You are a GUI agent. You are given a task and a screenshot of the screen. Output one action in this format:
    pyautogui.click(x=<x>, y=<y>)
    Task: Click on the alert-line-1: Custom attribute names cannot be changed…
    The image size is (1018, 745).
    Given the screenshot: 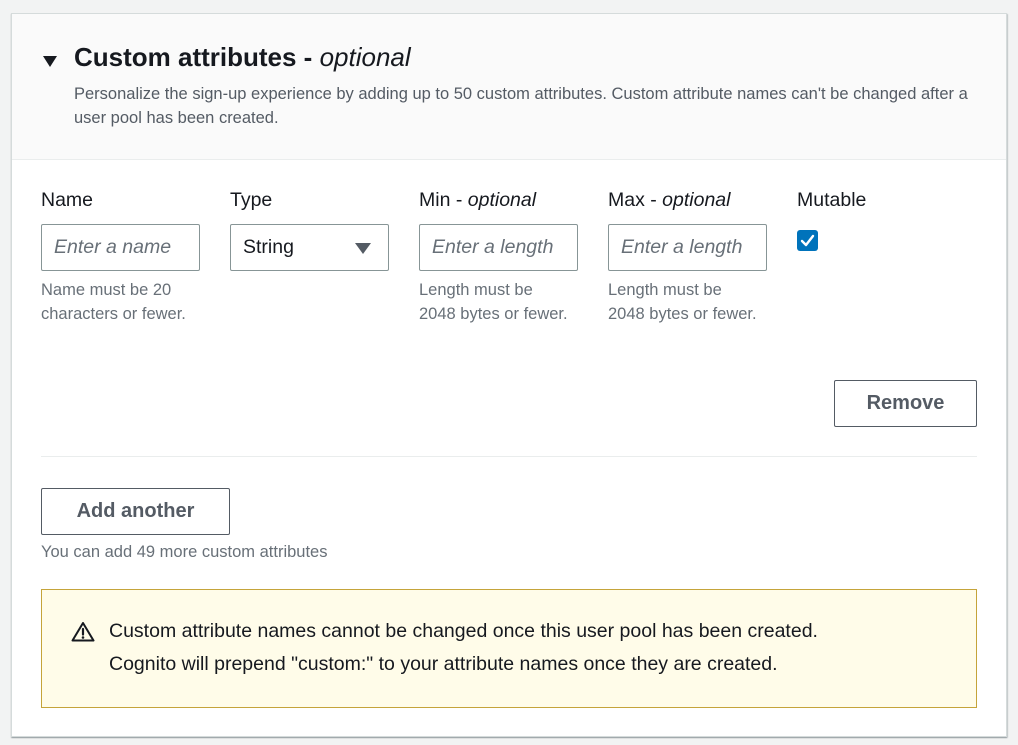 What is the action you would take?
    pyautogui.click(x=463, y=631)
    